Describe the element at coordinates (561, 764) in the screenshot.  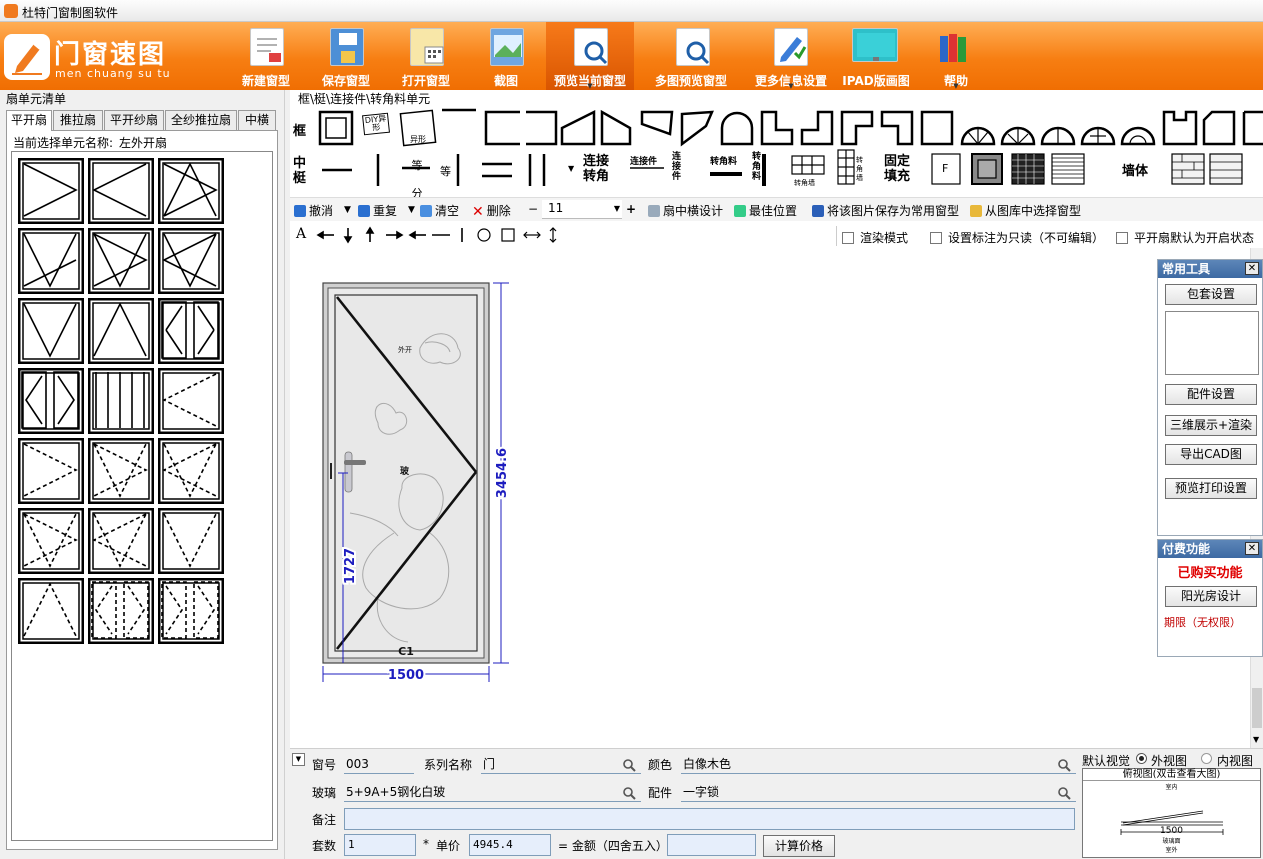
I see `series-field: 门` at that location.